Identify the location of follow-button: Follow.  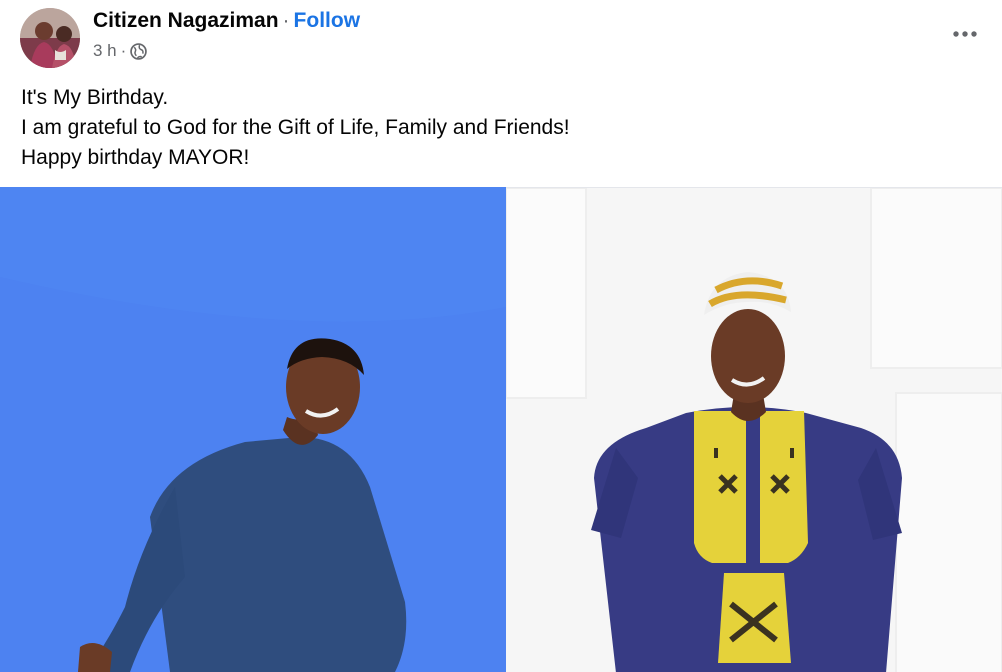
(327, 20).